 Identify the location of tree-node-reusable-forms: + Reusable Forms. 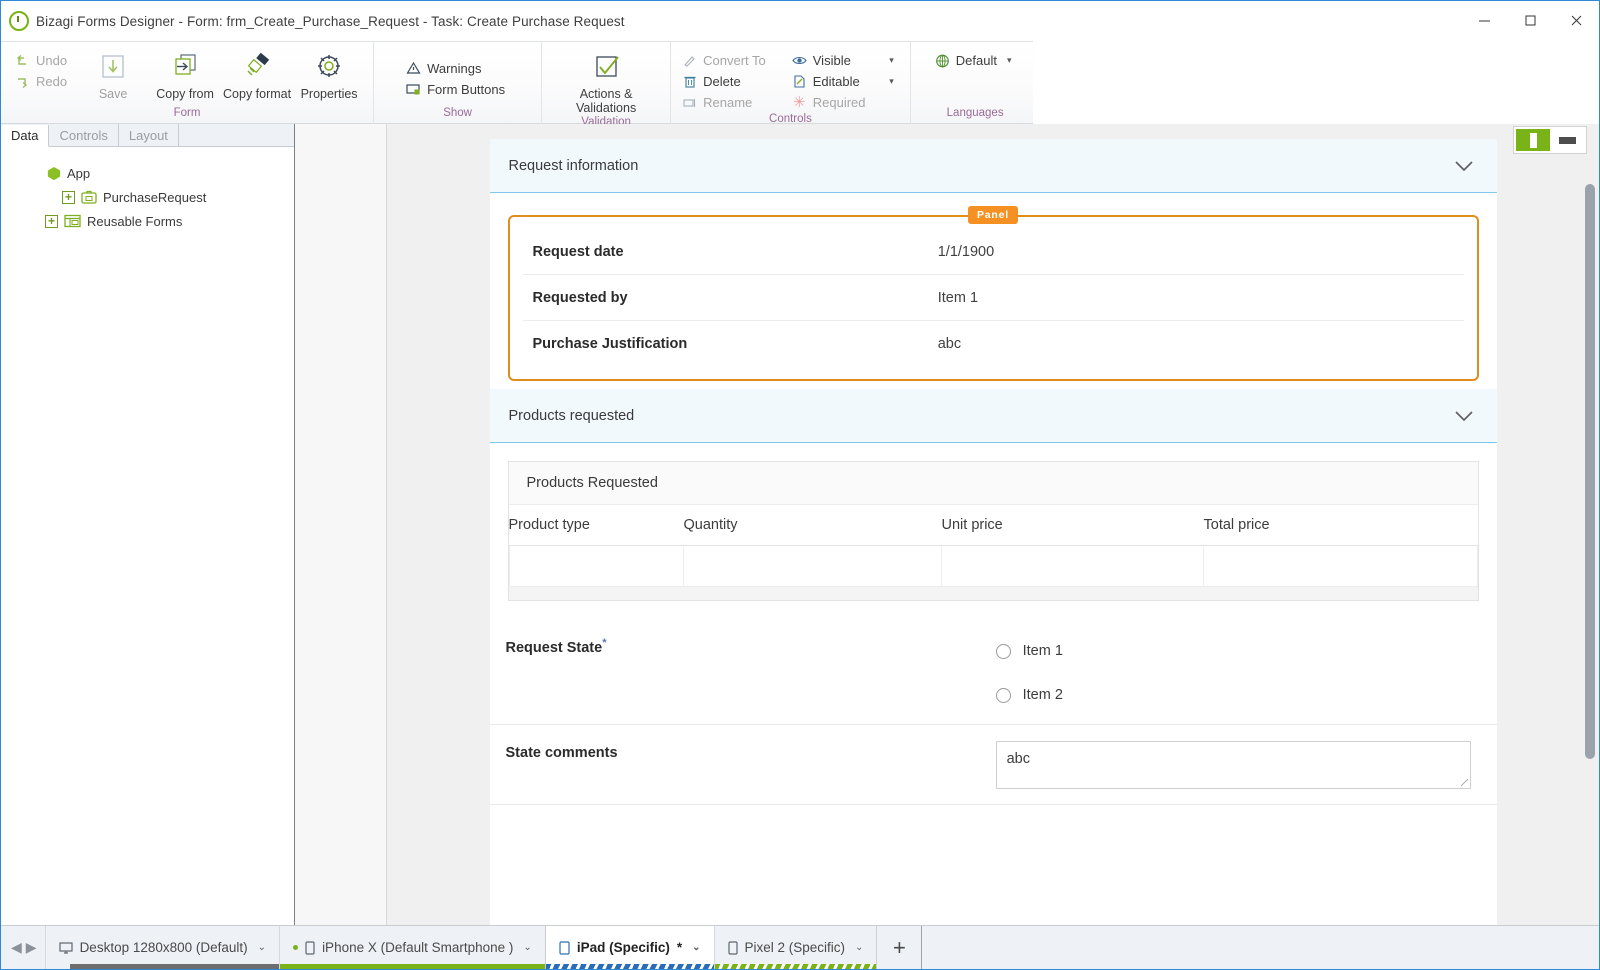
(147, 221).